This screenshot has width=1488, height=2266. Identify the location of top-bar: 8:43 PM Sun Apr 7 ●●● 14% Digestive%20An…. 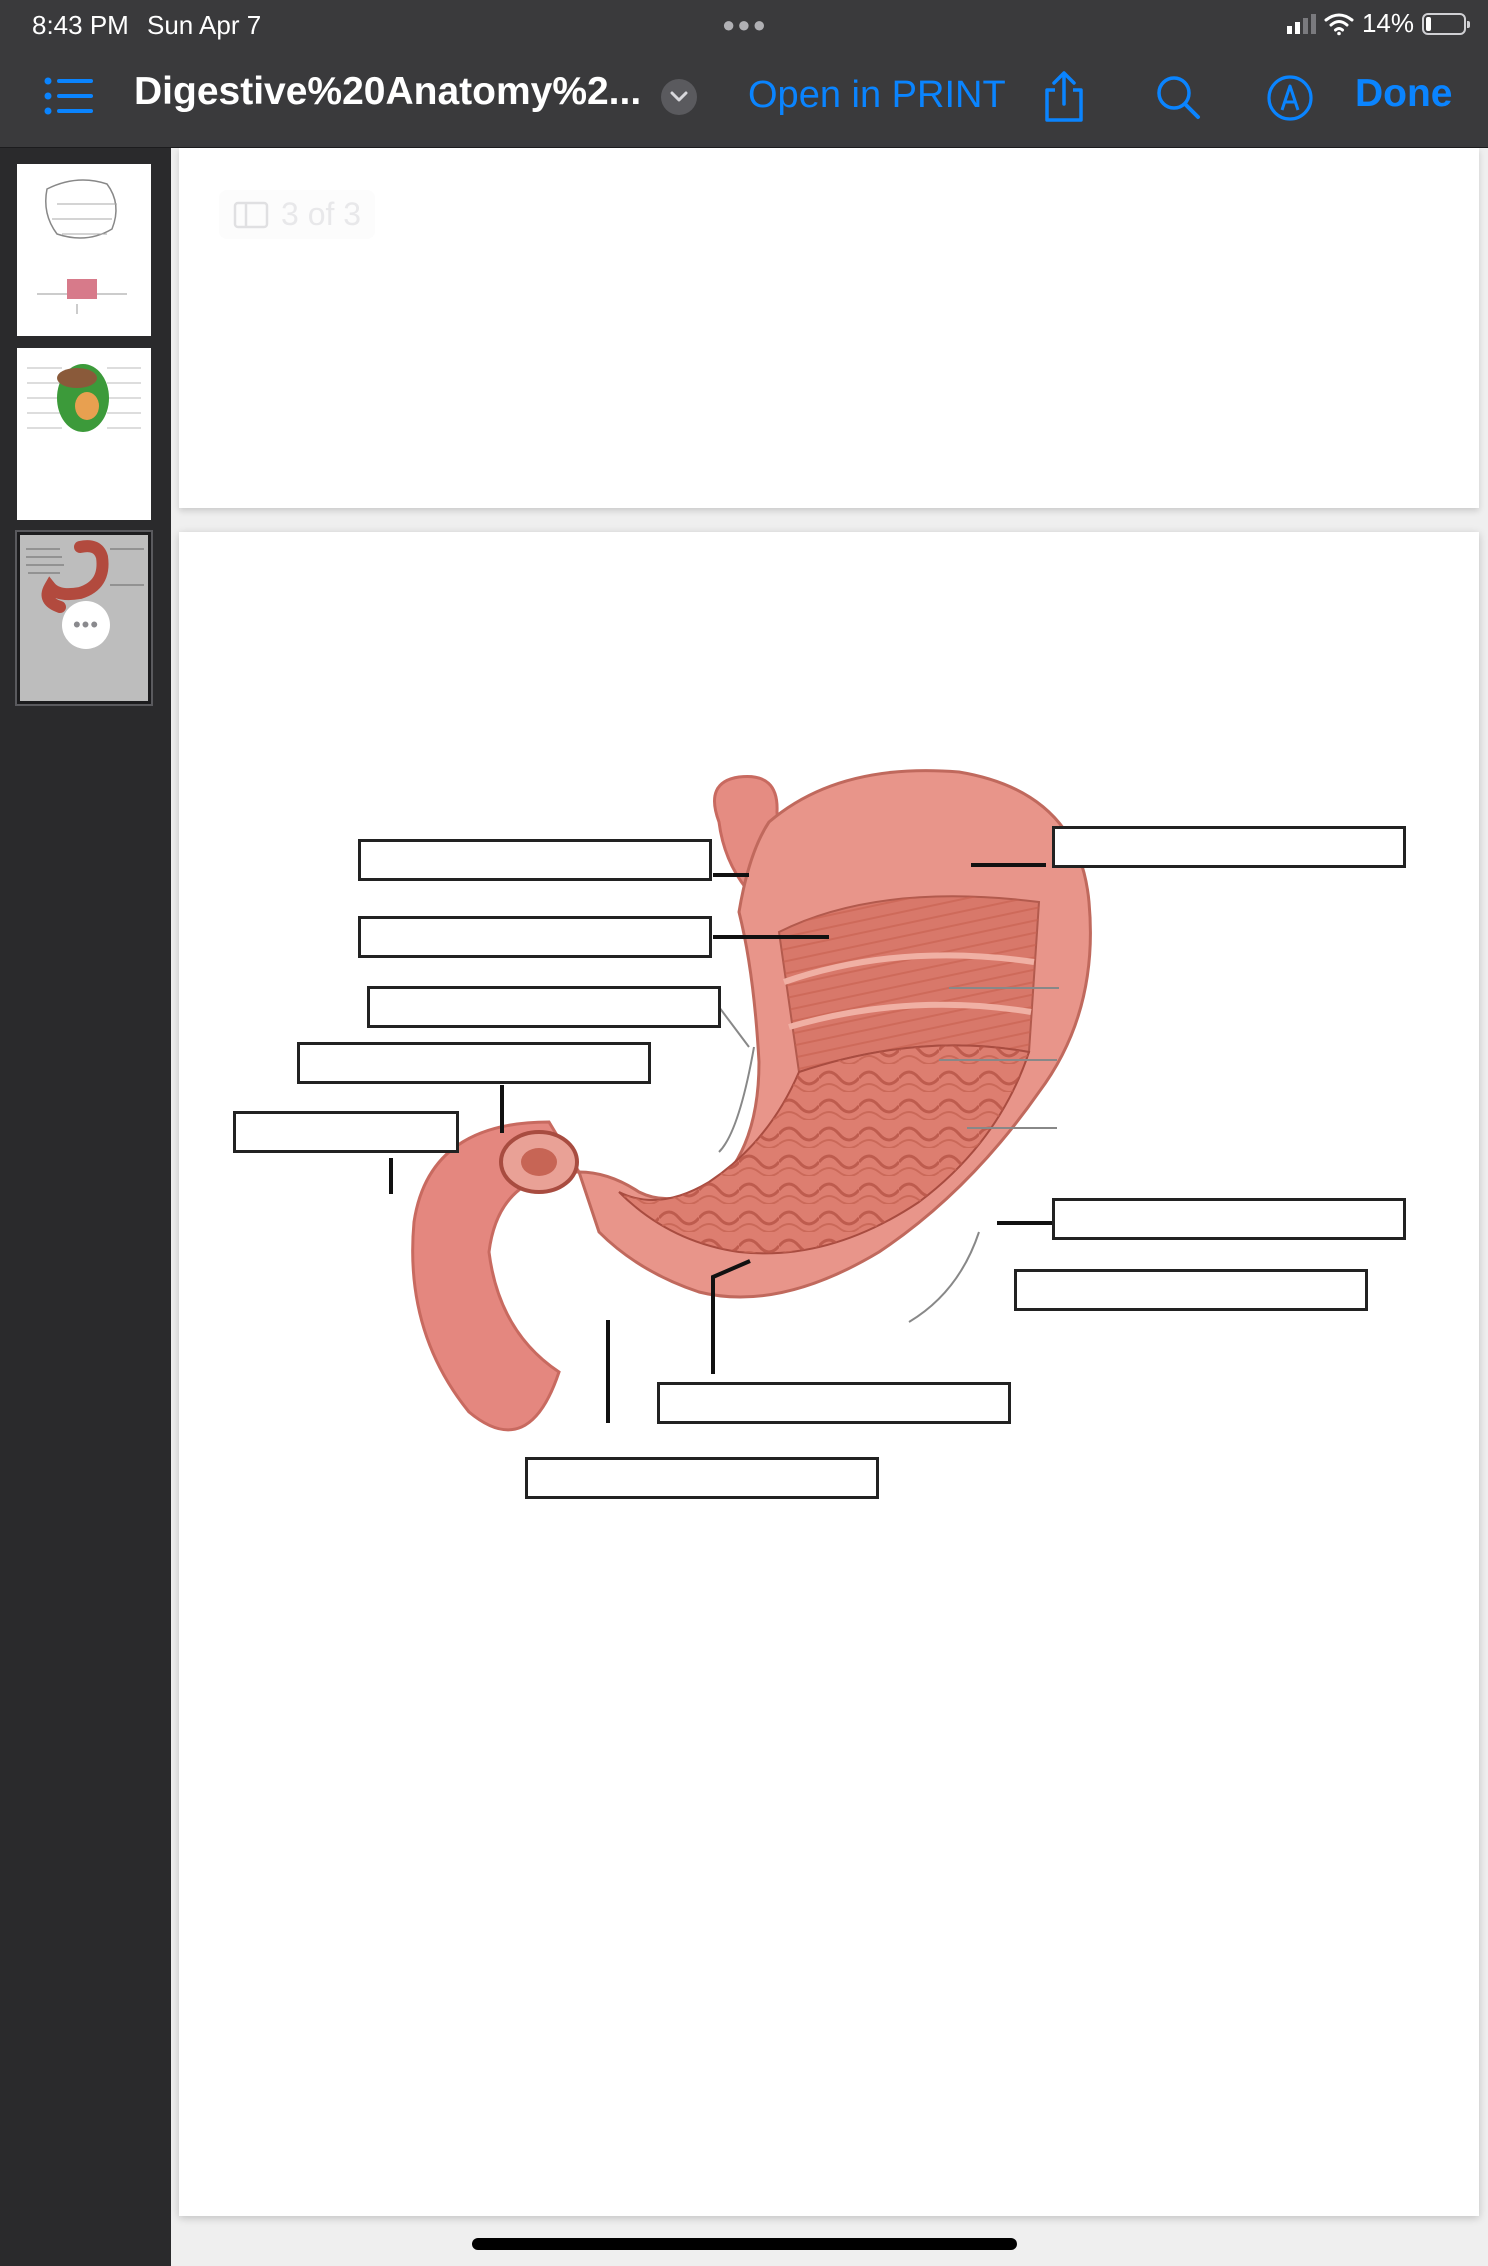
(744, 74).